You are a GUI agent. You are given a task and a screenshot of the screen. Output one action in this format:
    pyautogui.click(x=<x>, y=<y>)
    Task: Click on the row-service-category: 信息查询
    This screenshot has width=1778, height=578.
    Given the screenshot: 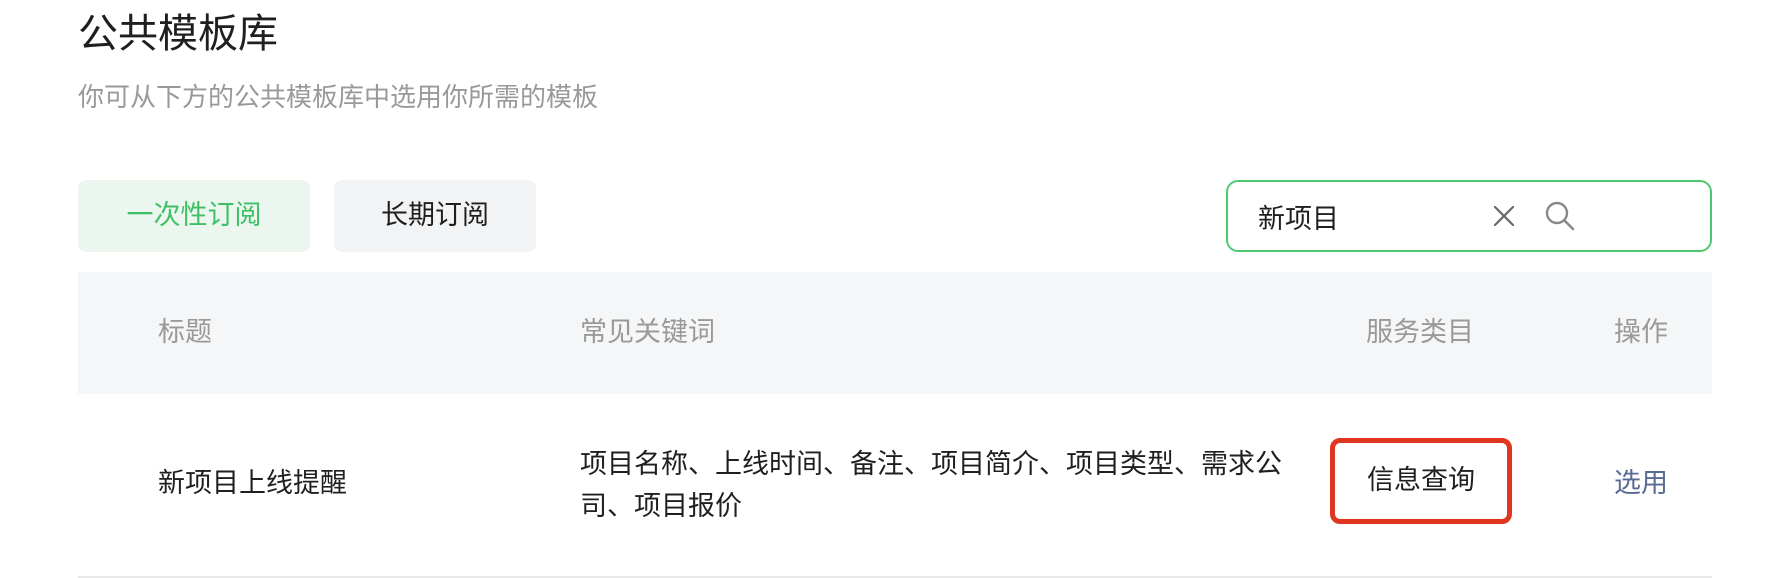 What is the action you would take?
    pyautogui.click(x=1421, y=481)
    